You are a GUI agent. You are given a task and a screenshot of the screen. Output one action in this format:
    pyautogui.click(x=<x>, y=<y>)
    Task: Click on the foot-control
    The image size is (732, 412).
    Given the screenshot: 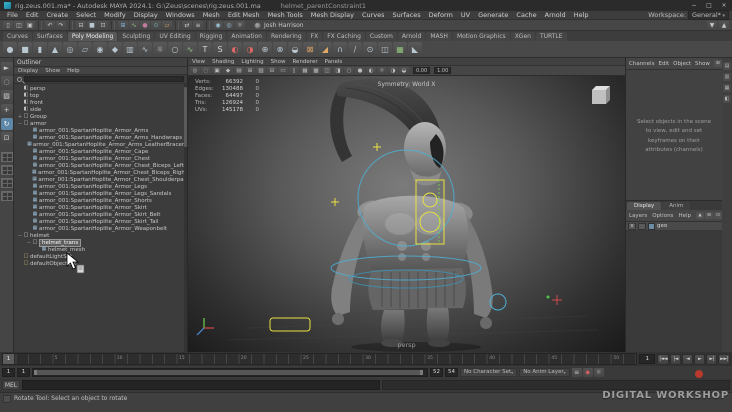 What is the action you would take?
    pyautogui.click(x=290, y=324)
    